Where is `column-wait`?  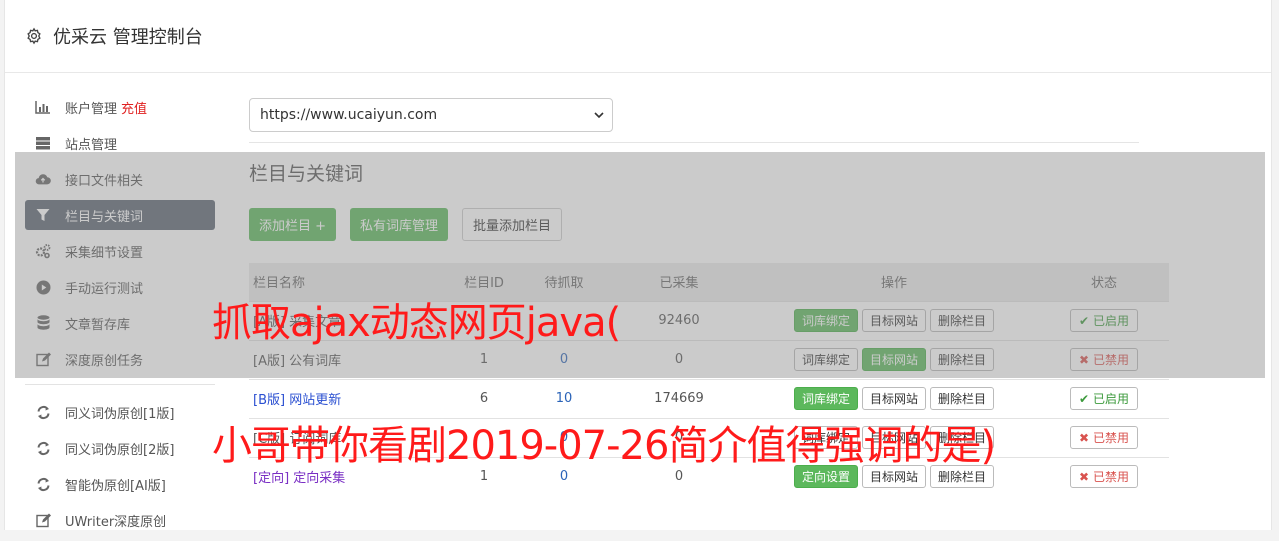
column-wait is located at coordinates (564, 320).